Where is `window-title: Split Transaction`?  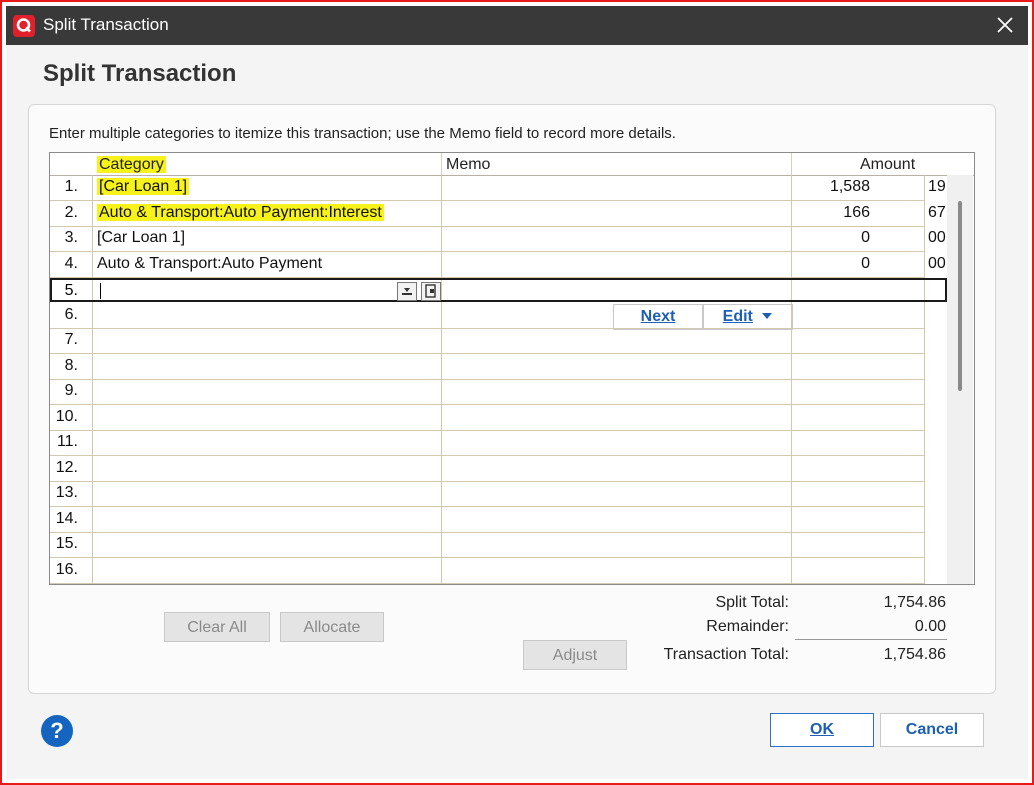 window-title: Split Transaction is located at coordinates (106, 24).